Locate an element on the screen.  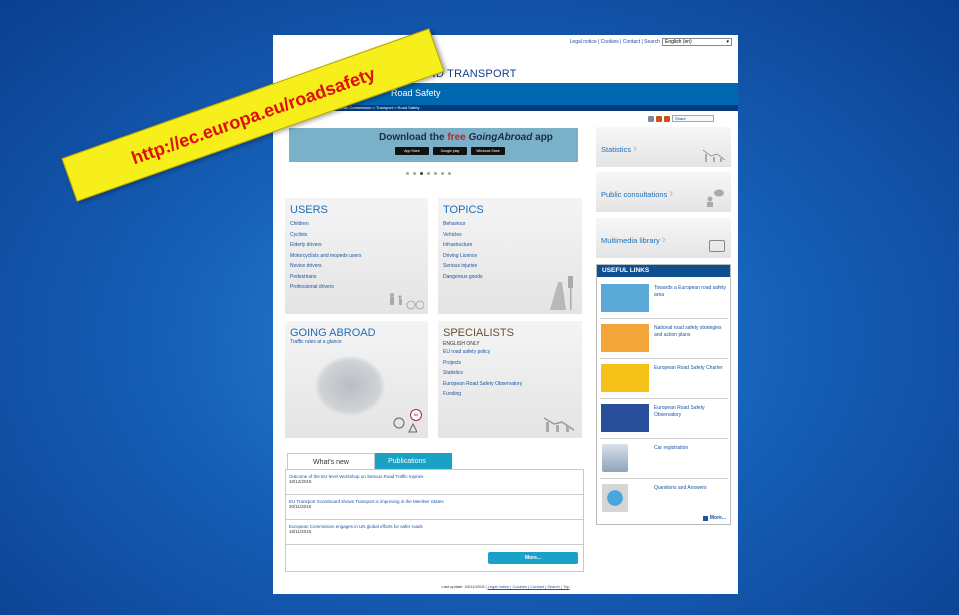
page-tools: Share is located at coordinates (681, 118).